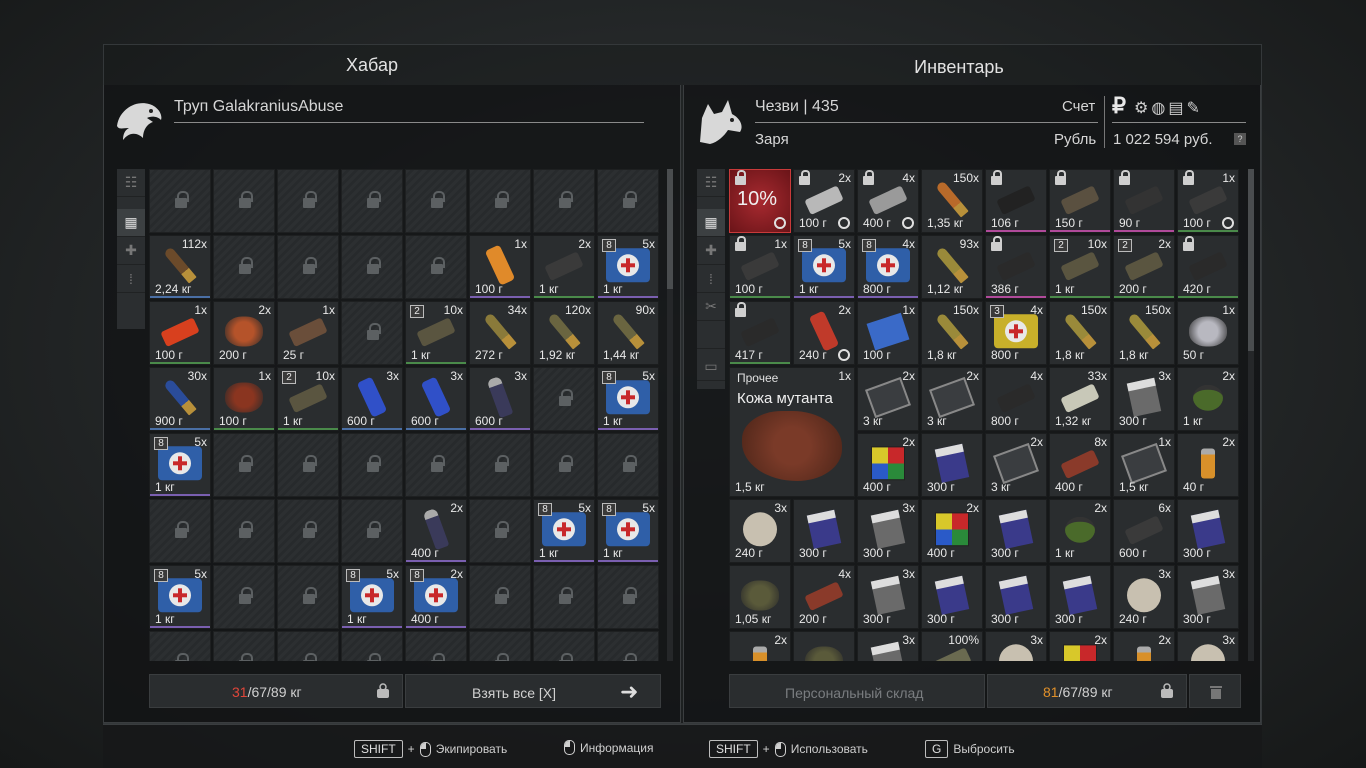 Image resolution: width=1366 pixels, height=768 pixels. I want to click on inventory-item: 2x 200 г 2, so click(1144, 267).